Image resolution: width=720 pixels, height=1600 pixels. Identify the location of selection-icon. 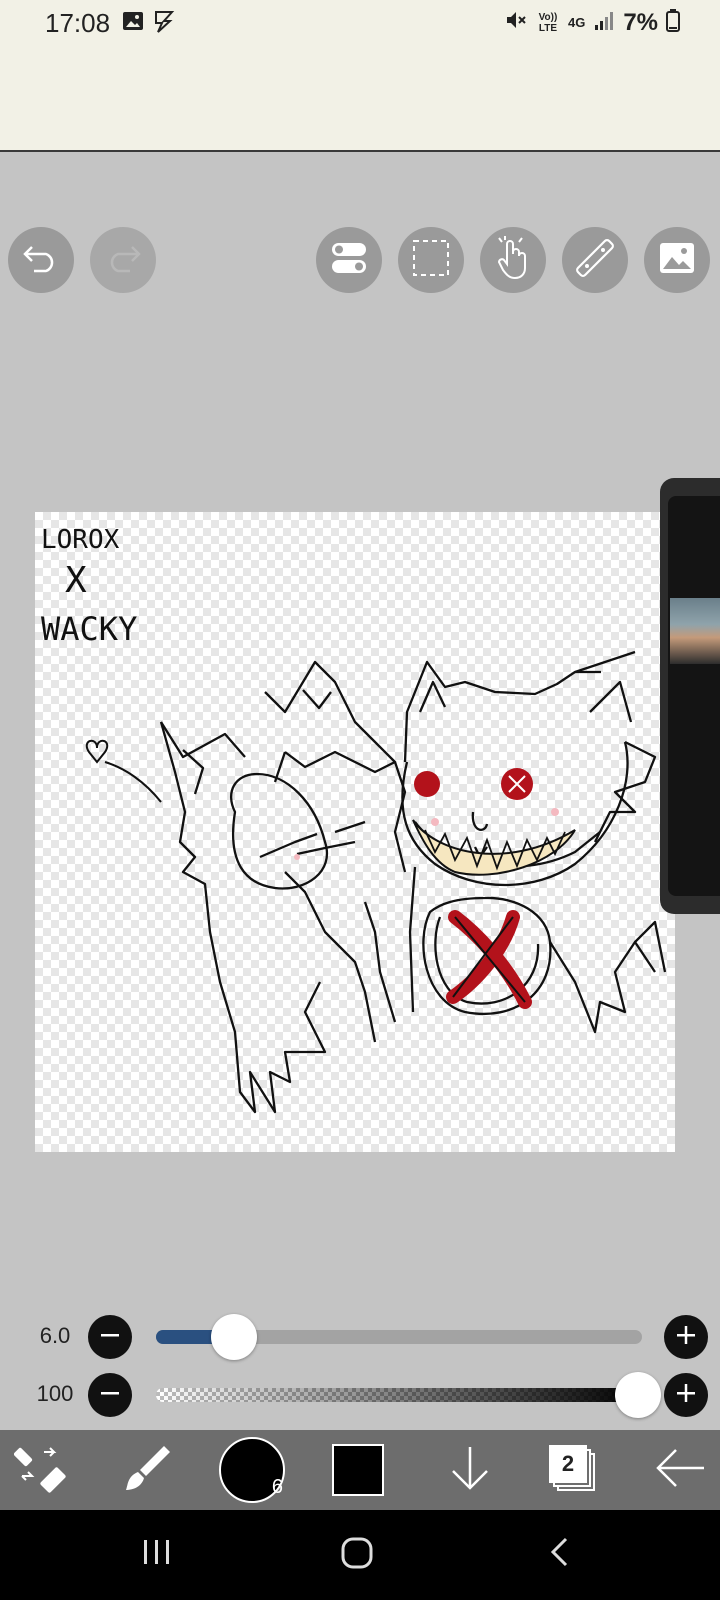
(431, 260).